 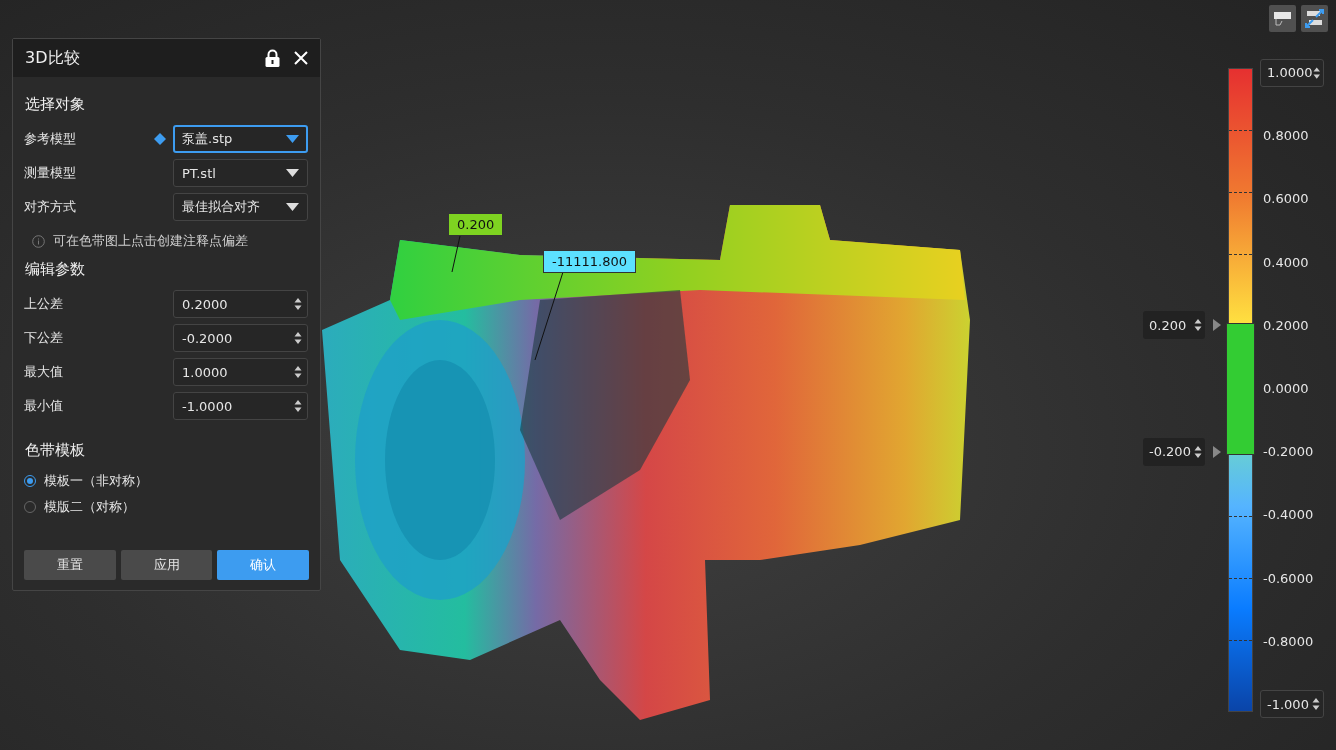 I want to click on deviation-annotation: 0.200, so click(x=476, y=224).